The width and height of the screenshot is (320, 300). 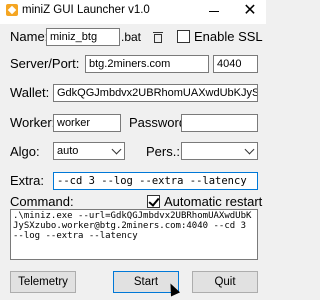 I want to click on automatic-restart-checkbox, so click(x=153, y=201).